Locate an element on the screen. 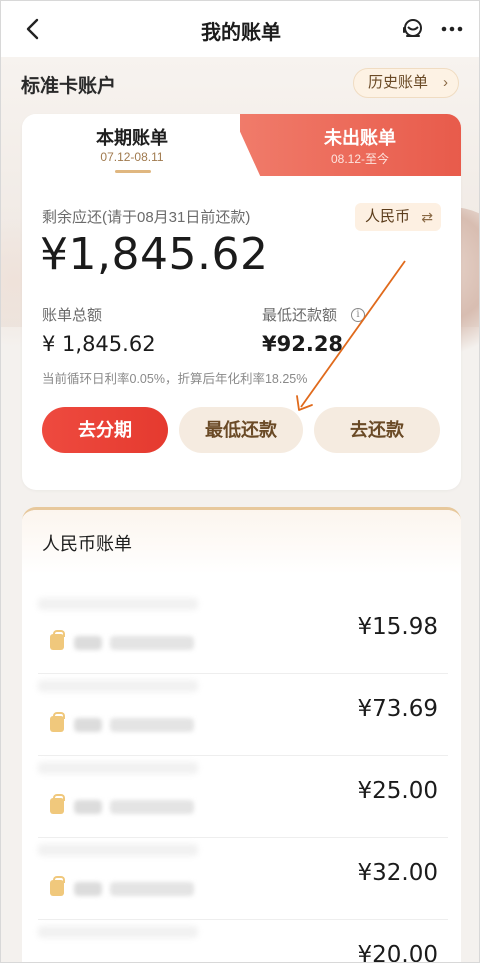 The height and width of the screenshot is (963, 480). list-item: ¥25.00 is located at coordinates (243, 797).